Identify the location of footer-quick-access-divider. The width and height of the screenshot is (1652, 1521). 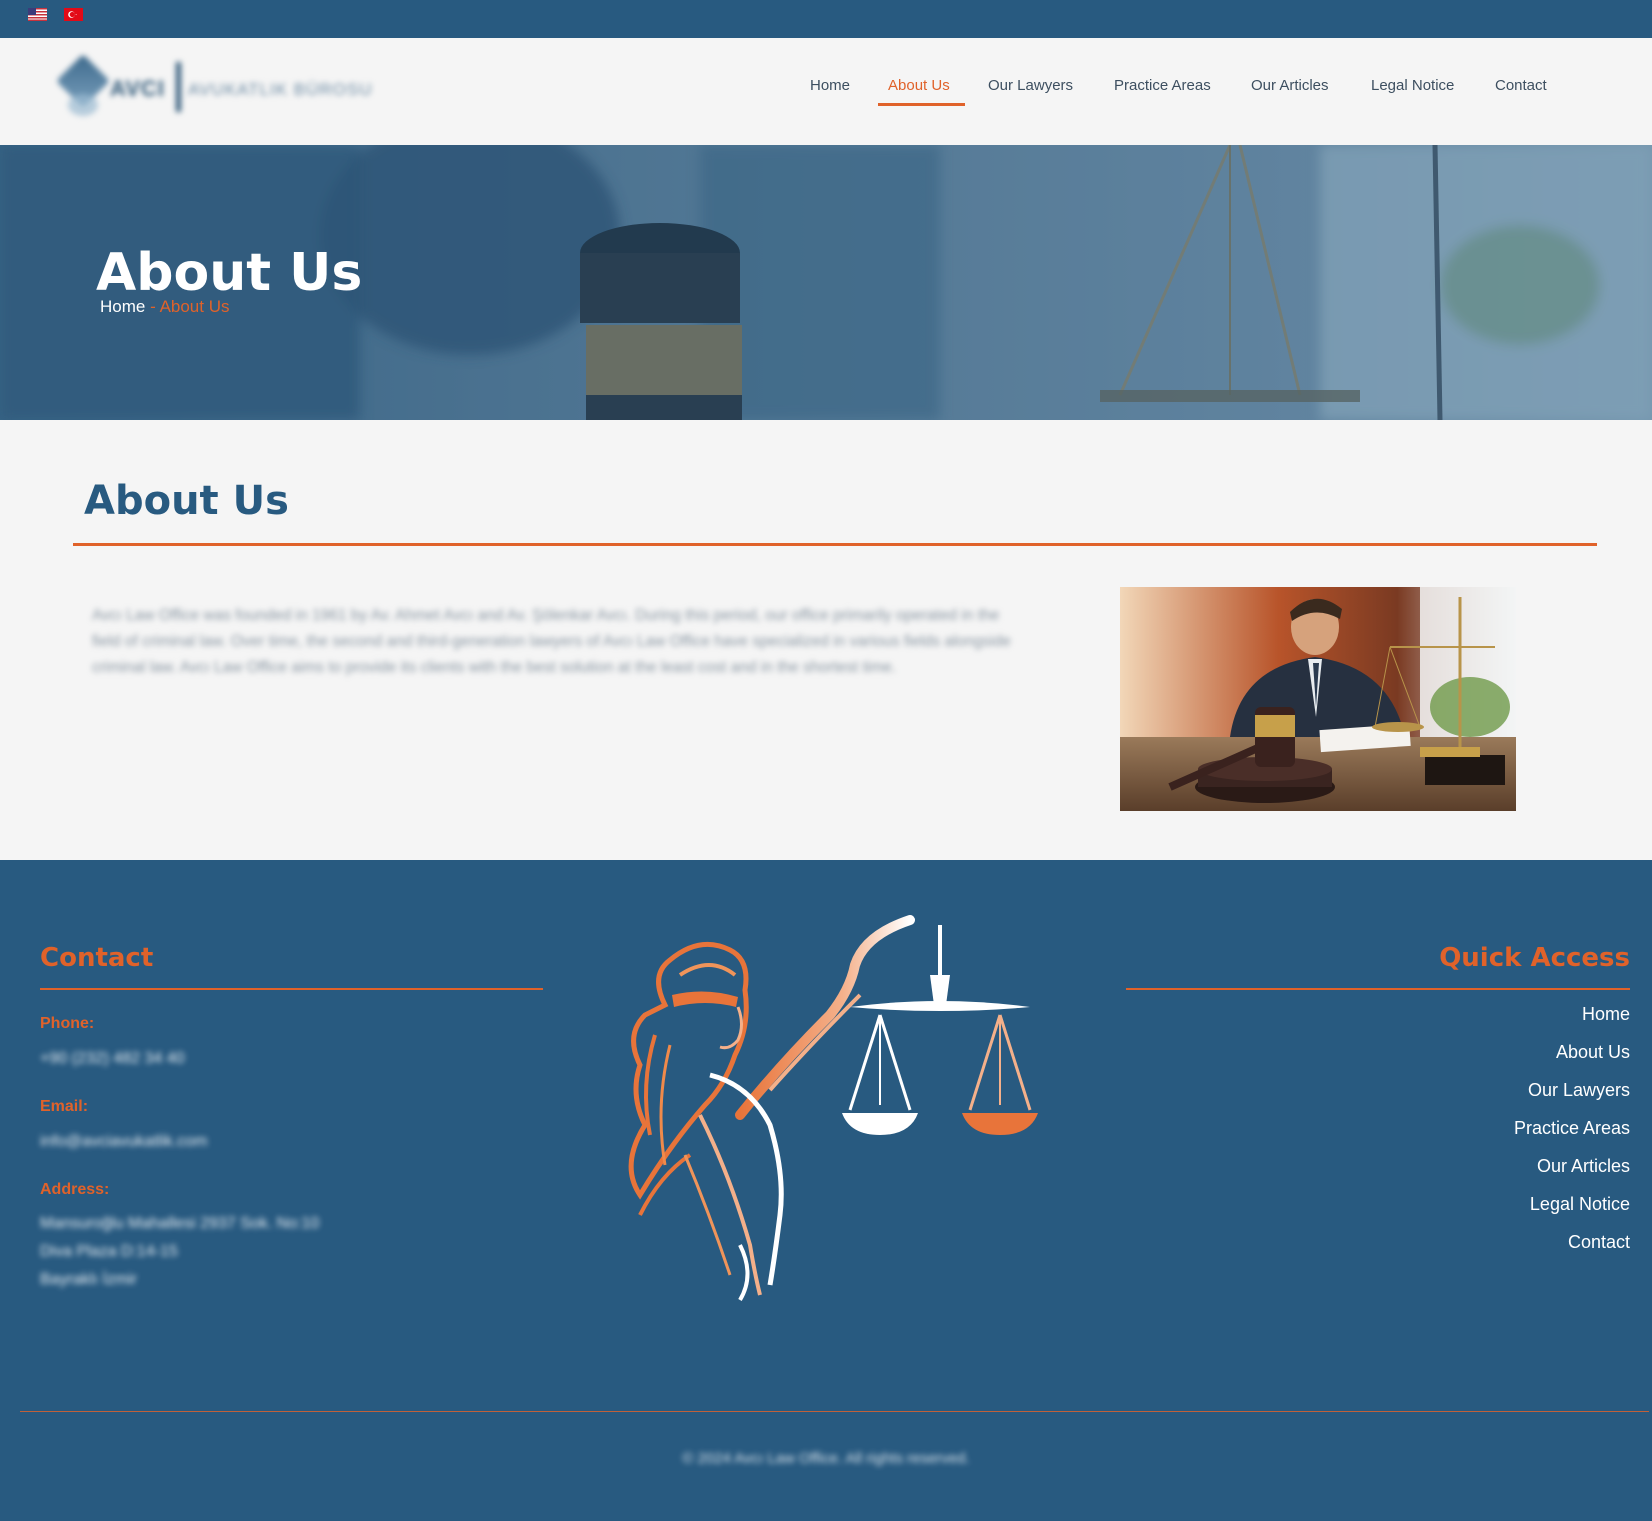
(1378, 989).